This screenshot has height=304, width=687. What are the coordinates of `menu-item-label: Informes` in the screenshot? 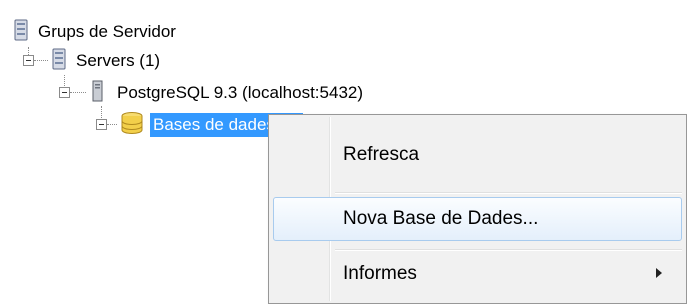 It's located at (380, 273).